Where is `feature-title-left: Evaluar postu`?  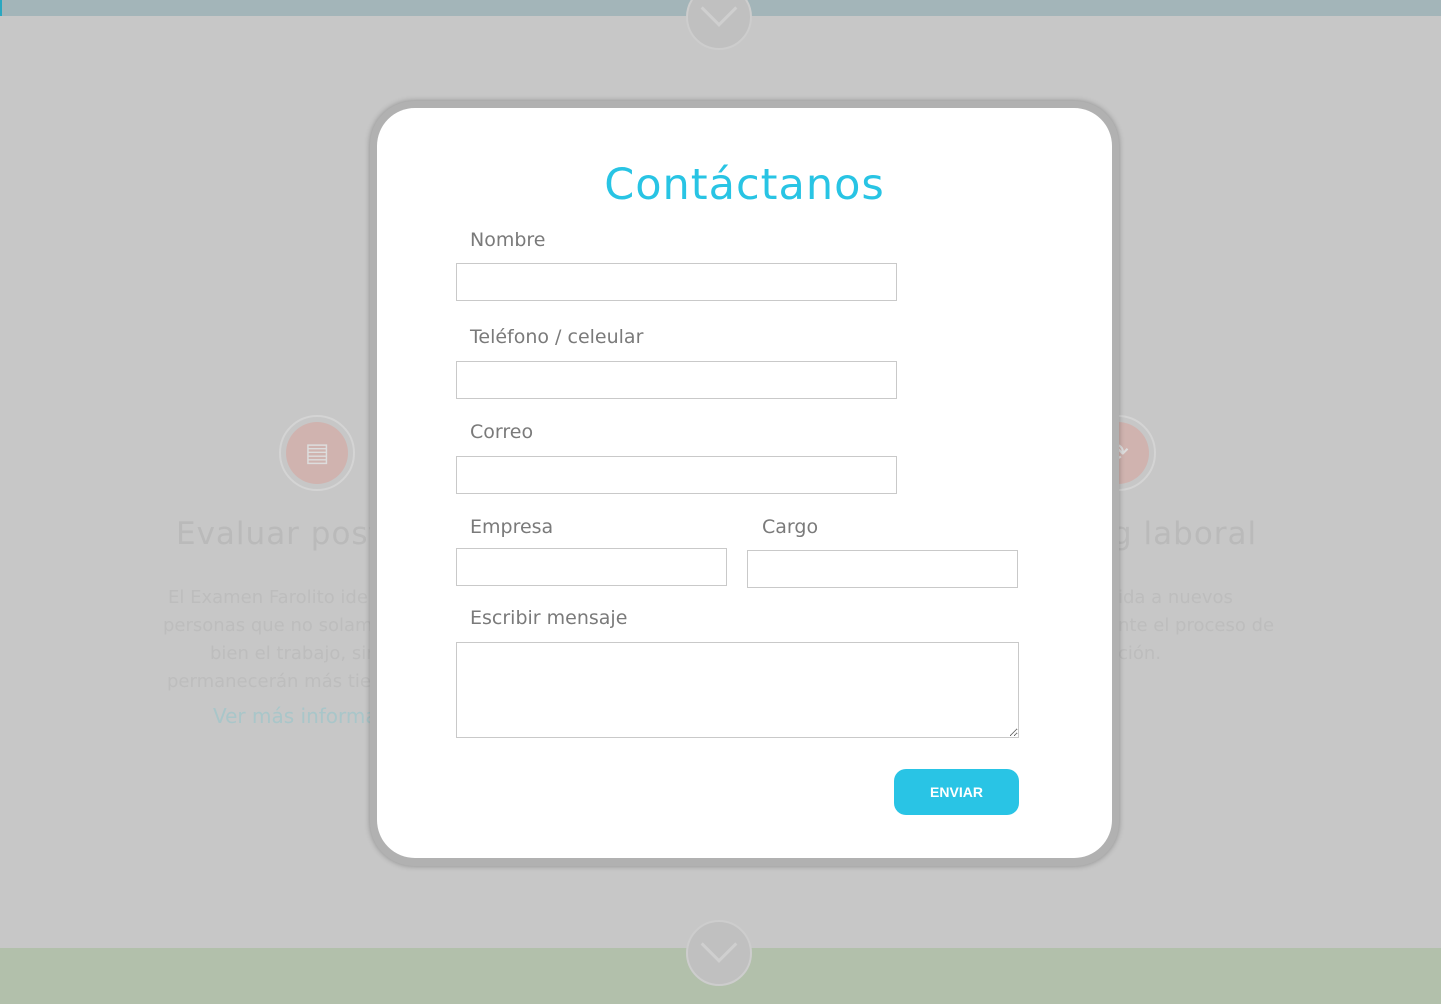 feature-title-left: Evaluar postu is located at coordinates (289, 534).